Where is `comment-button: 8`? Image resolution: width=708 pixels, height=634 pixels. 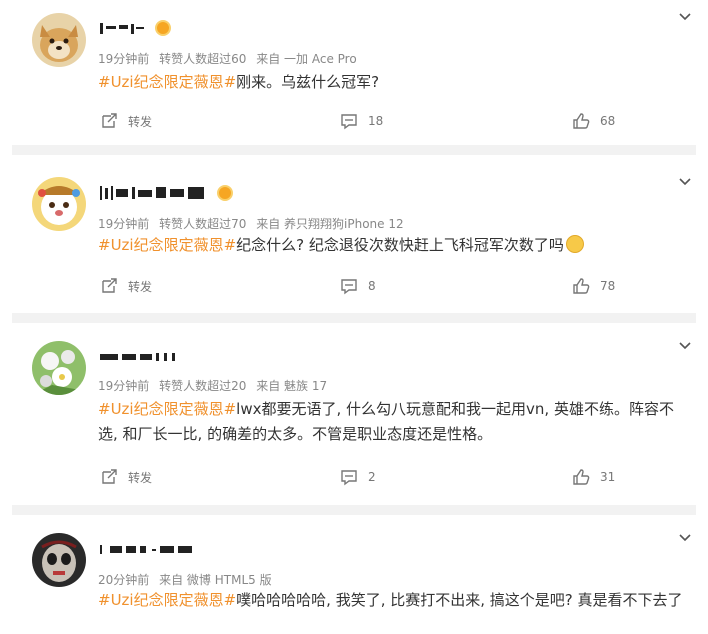 comment-button: 8 is located at coordinates (358, 286).